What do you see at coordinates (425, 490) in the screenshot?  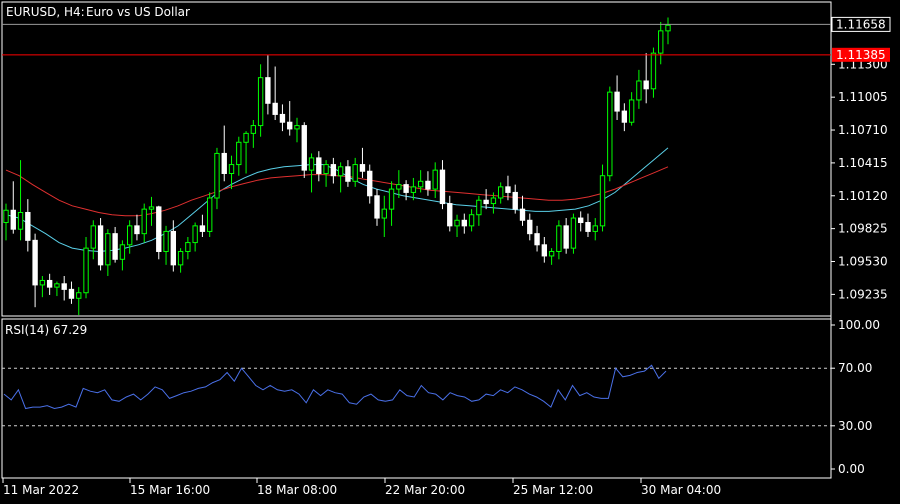 I see `time-tick-label: 22 Mar 20:00` at bounding box center [425, 490].